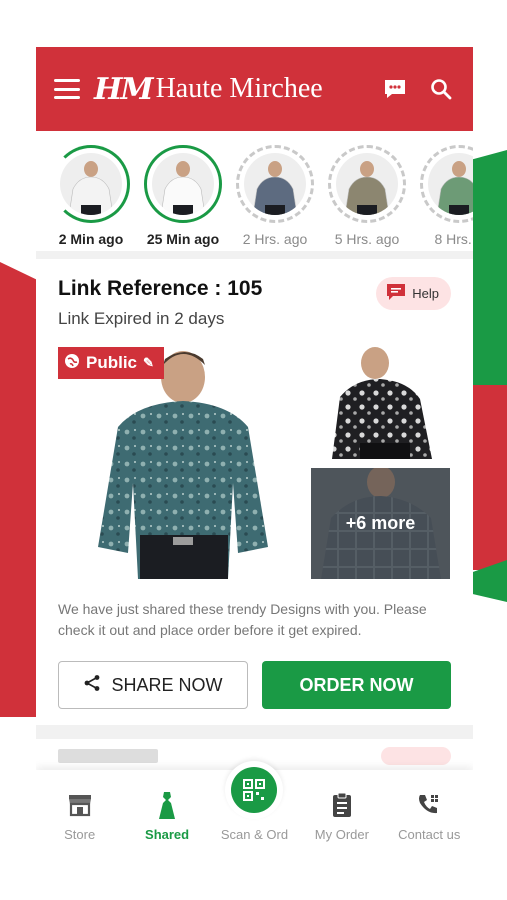 The height and width of the screenshot is (900, 507). What do you see at coordinates (489, 477) in the screenshot?
I see `background-red-shape-right` at bounding box center [489, 477].